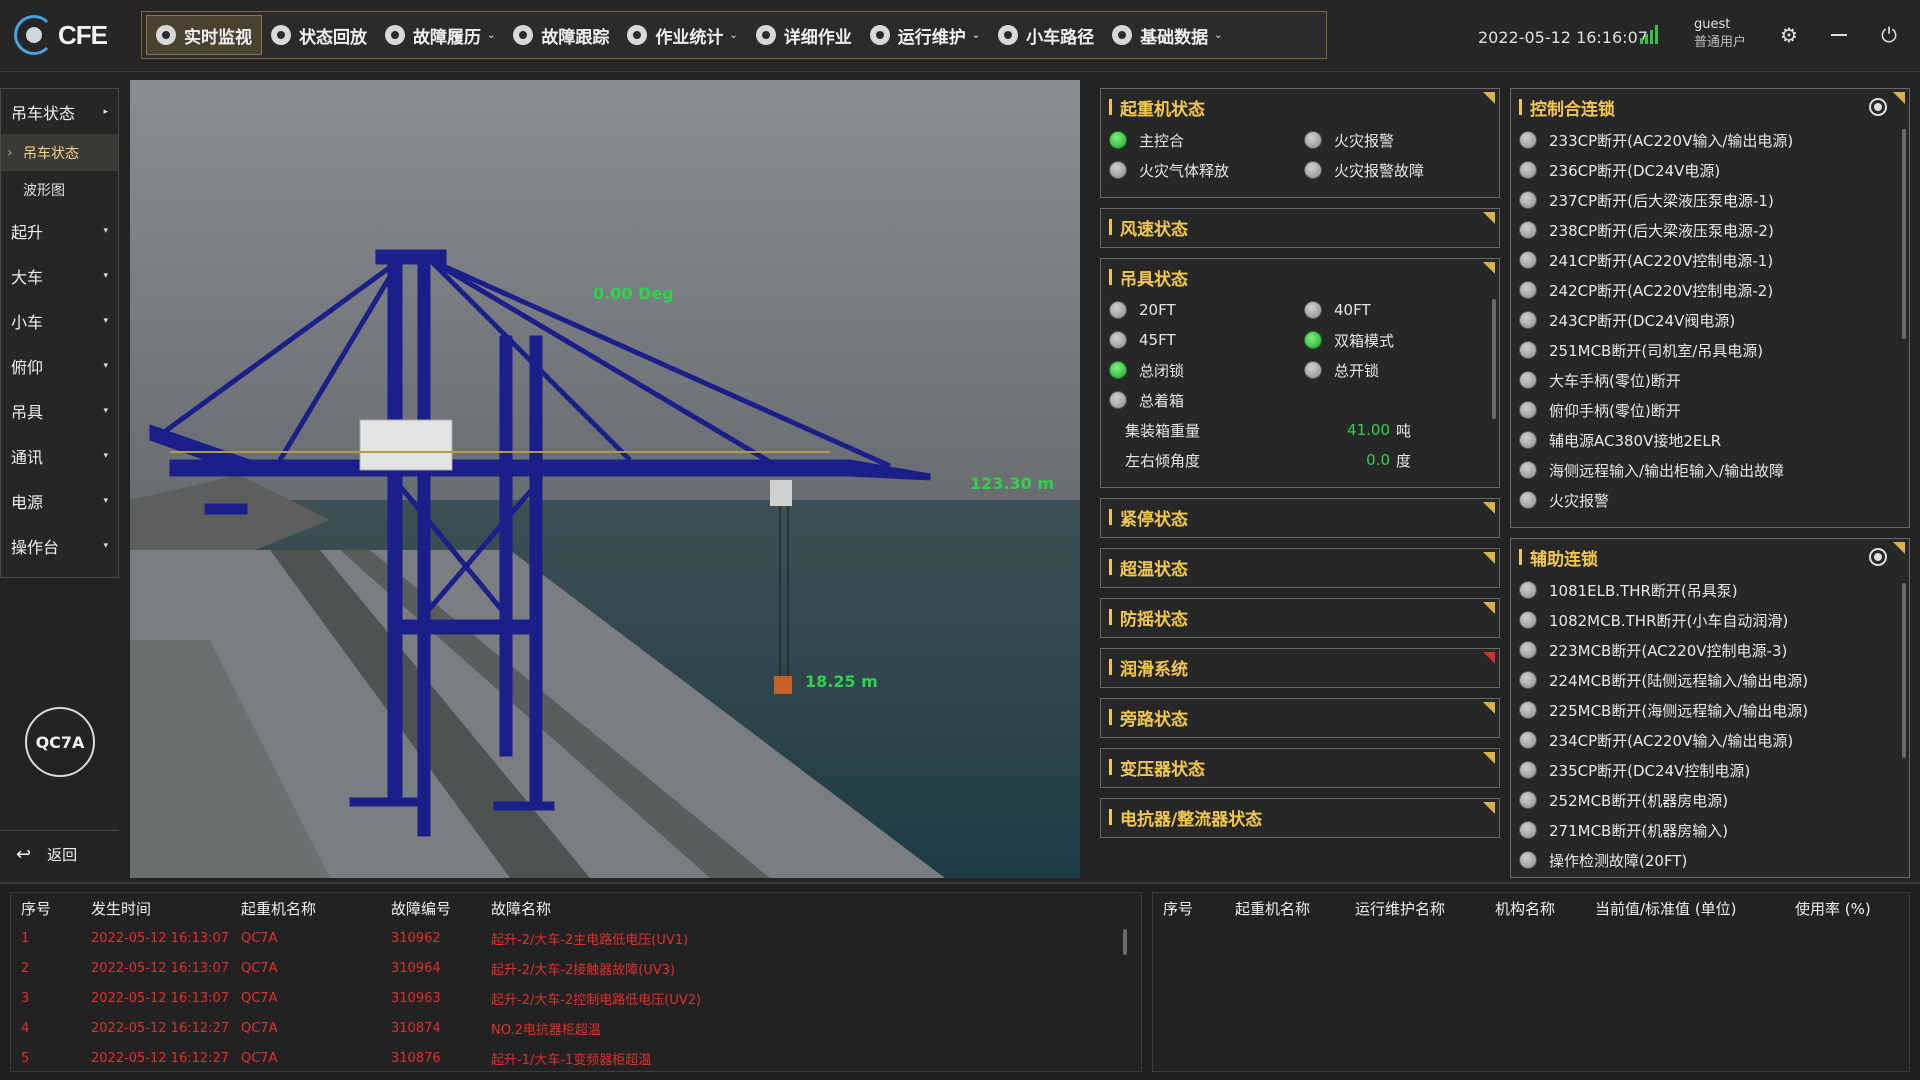 Image resolution: width=1920 pixels, height=1080 pixels. What do you see at coordinates (1162, 109) in the screenshot?
I see `crane-status-title: 起重机状态` at bounding box center [1162, 109].